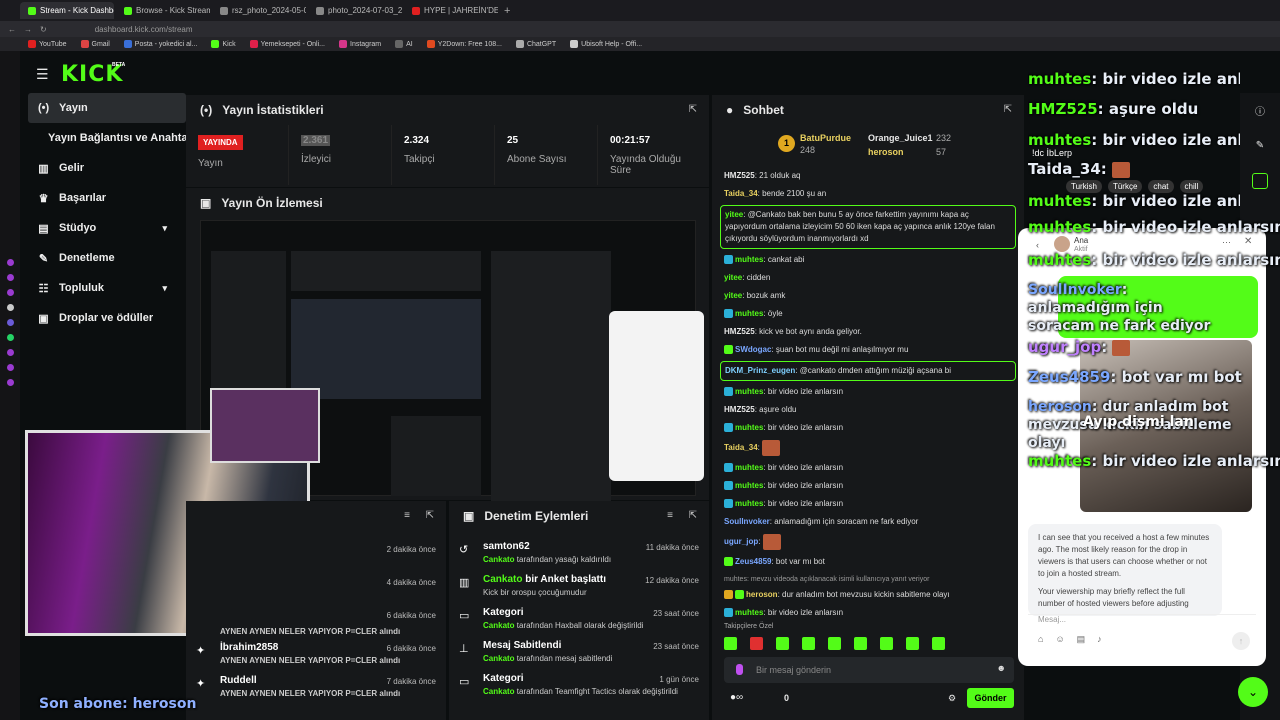 Image resolution: width=1280 pixels, height=720 pixels. I want to click on emoji-icon: ☺, so click(1059, 639).